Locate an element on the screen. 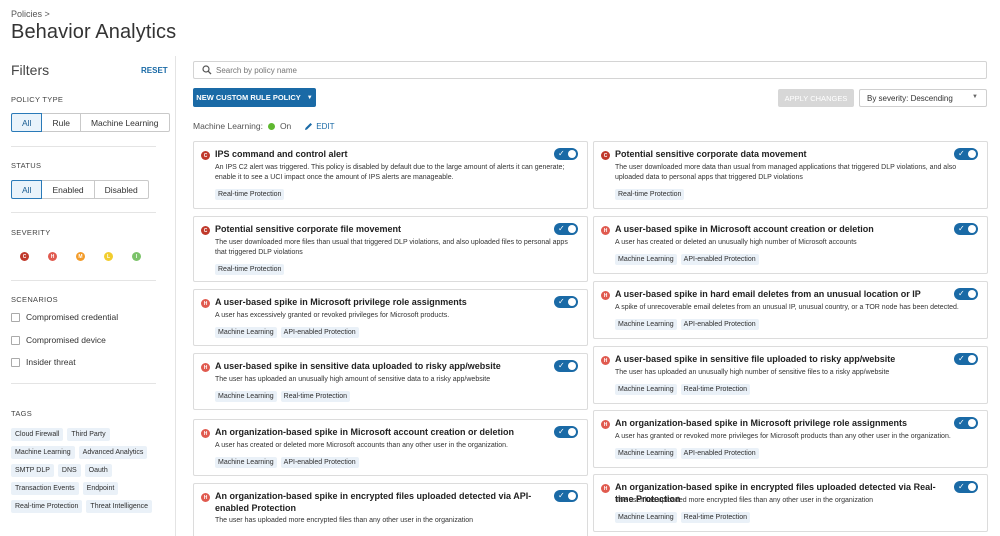  policy-type-rule: Rule is located at coordinates (61, 122).